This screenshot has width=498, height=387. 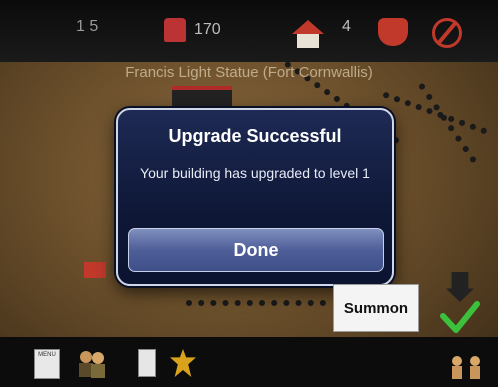 What do you see at coordinates (147, 363) in the screenshot?
I see `card-icon` at bounding box center [147, 363].